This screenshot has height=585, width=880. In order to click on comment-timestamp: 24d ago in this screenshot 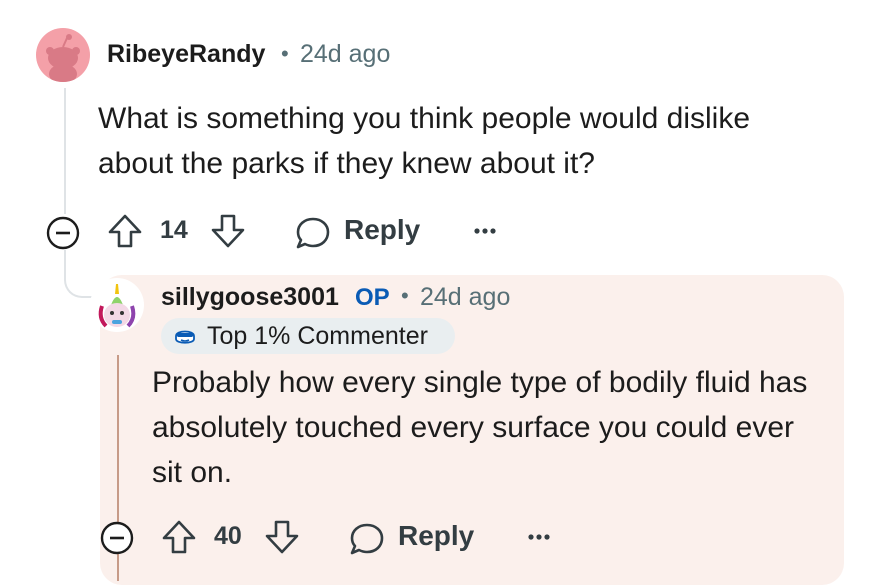, I will do `click(345, 54)`.